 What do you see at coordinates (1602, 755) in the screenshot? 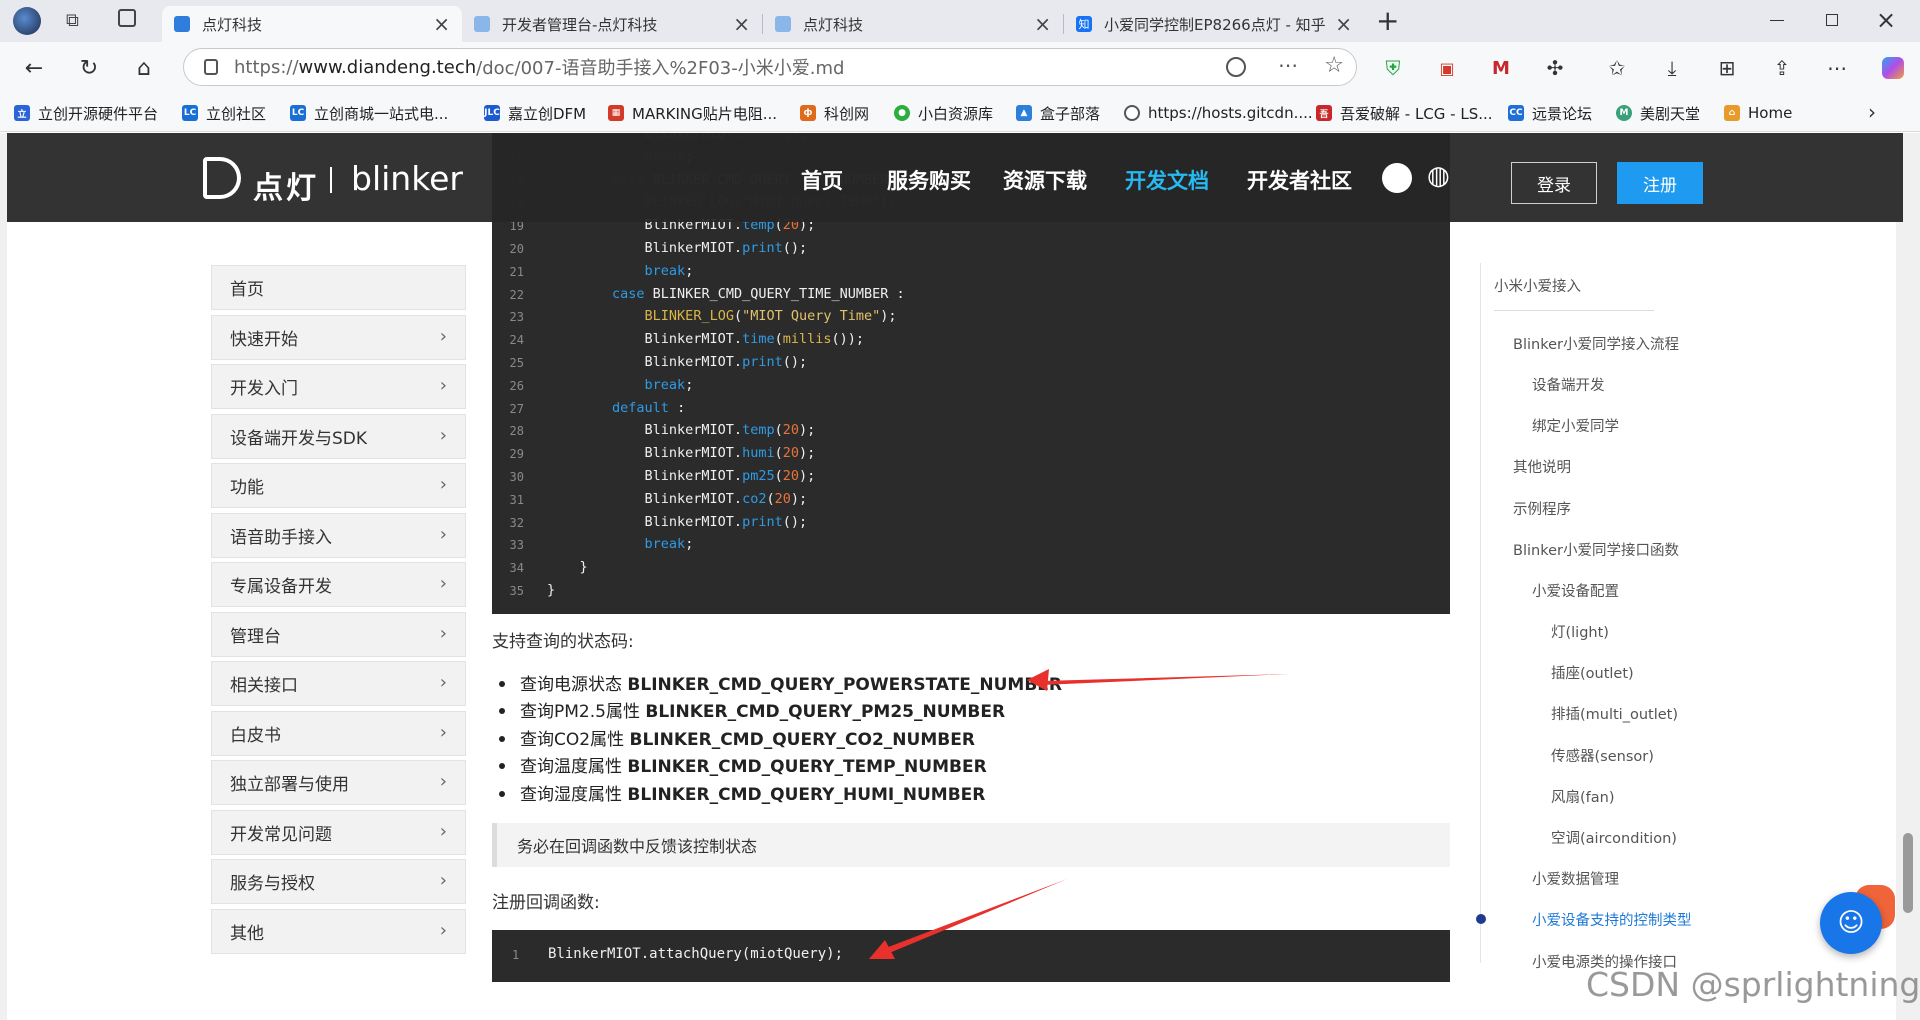
I see `toc-item: 传感器(sensor)` at bounding box center [1602, 755].